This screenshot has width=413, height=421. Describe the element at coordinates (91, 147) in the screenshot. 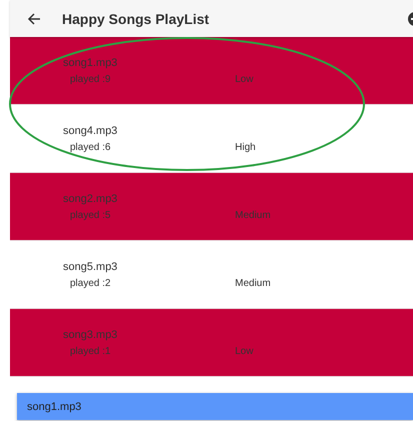

I see `play-count: played :6` at that location.